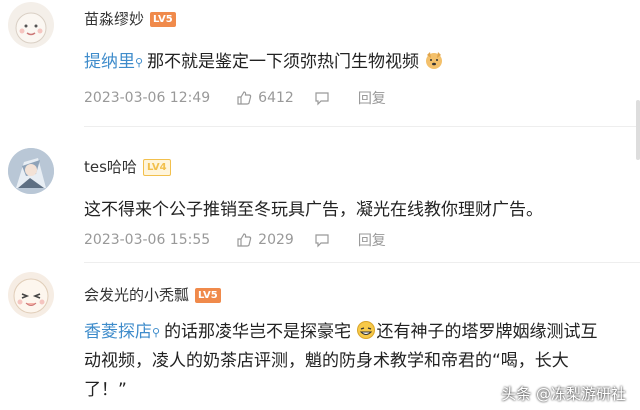 The height and width of the screenshot is (410, 640). I want to click on like-count: 6412, so click(276, 98).